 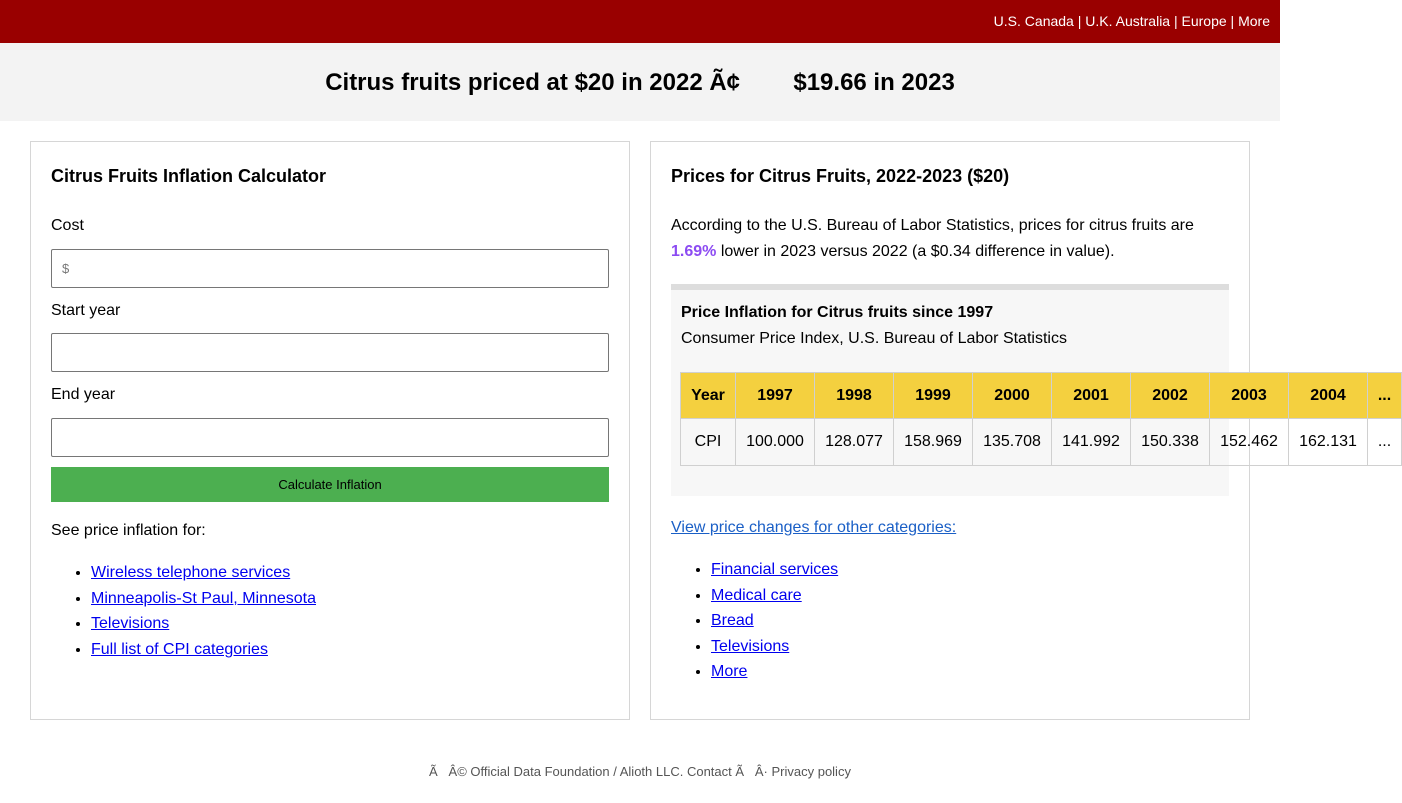 I want to click on link-bread: Bread, so click(x=732, y=620).